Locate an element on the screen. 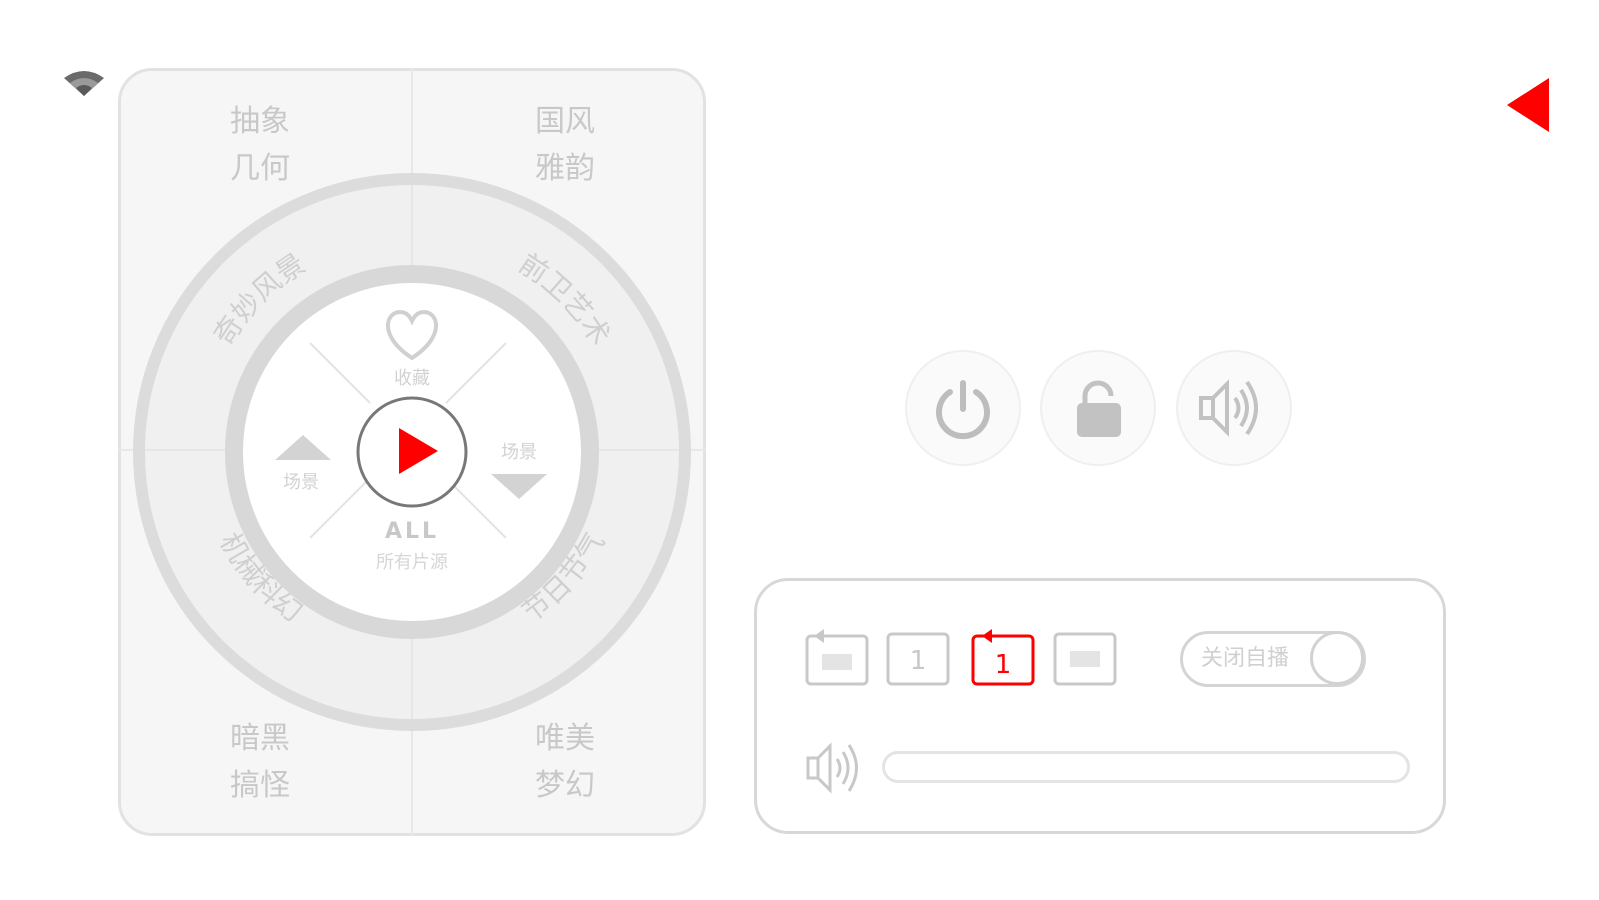 This screenshot has height=900, width=1599. lock-icon is located at coordinates (1099, 408).